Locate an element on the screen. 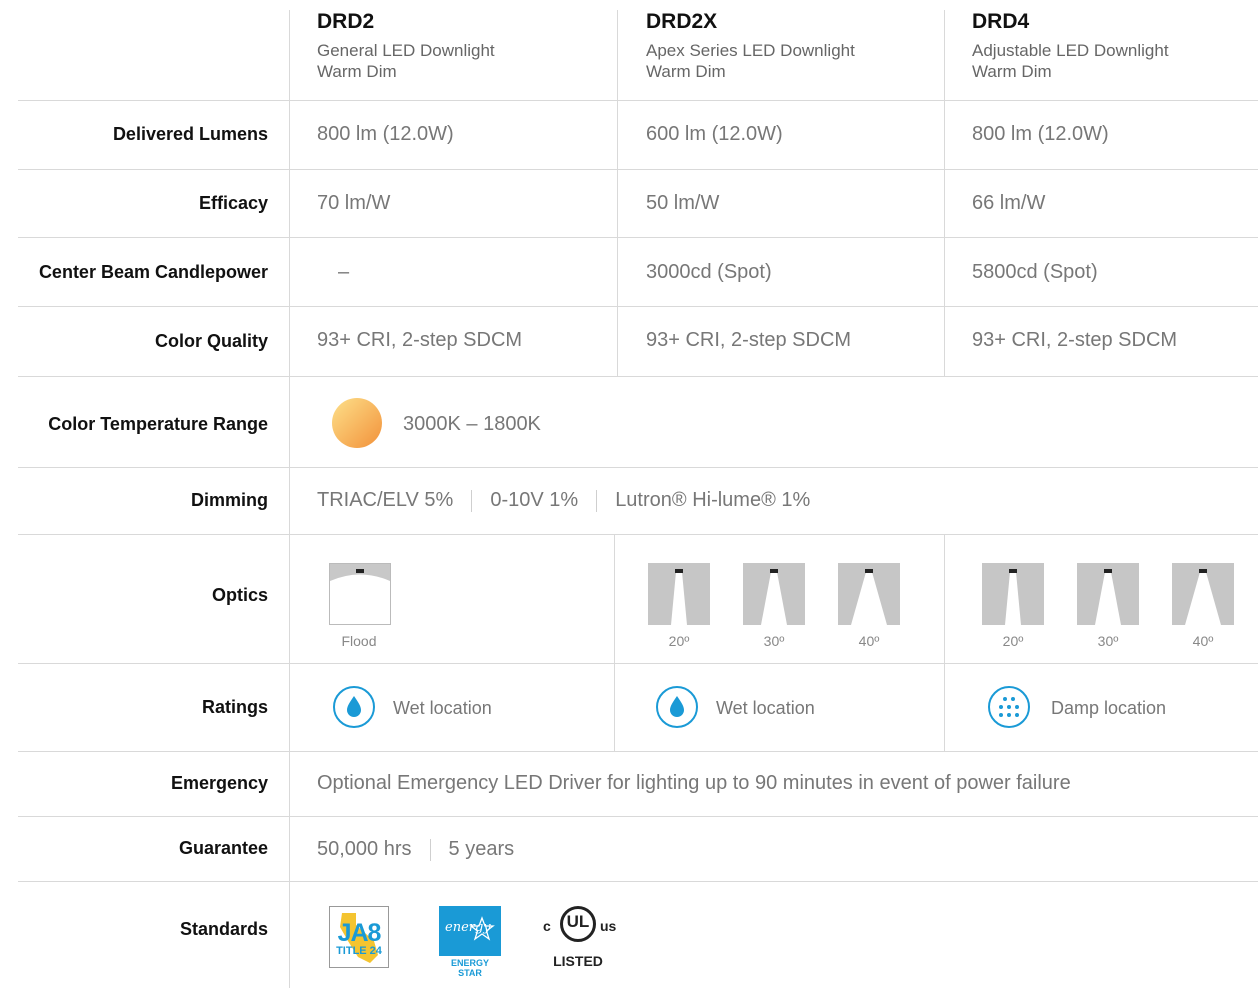 Image resolution: width=1258 pixels, height=988 pixels. efficacy-value: 70 lm/W is located at coordinates (354, 203).